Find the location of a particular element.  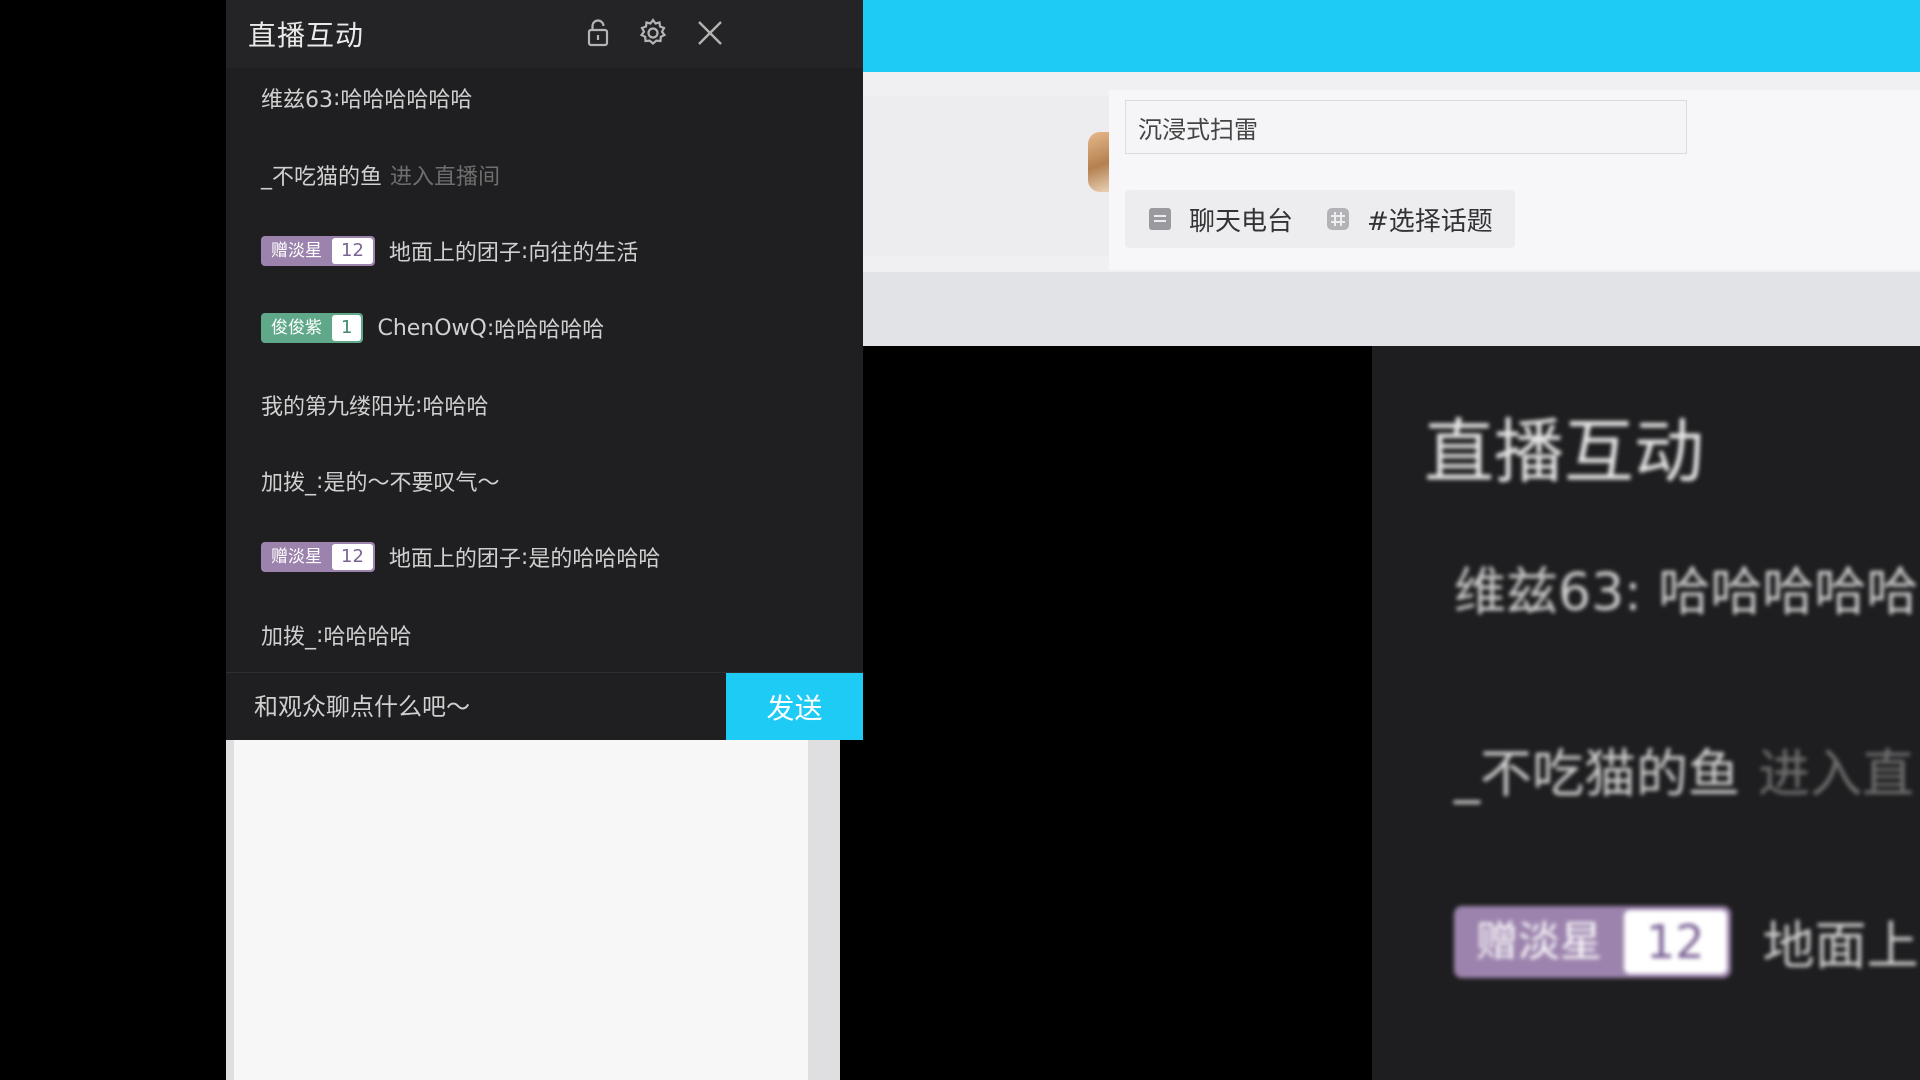

chat-message: 我的第九缕阳光: 哈哈哈 is located at coordinates (374, 405).